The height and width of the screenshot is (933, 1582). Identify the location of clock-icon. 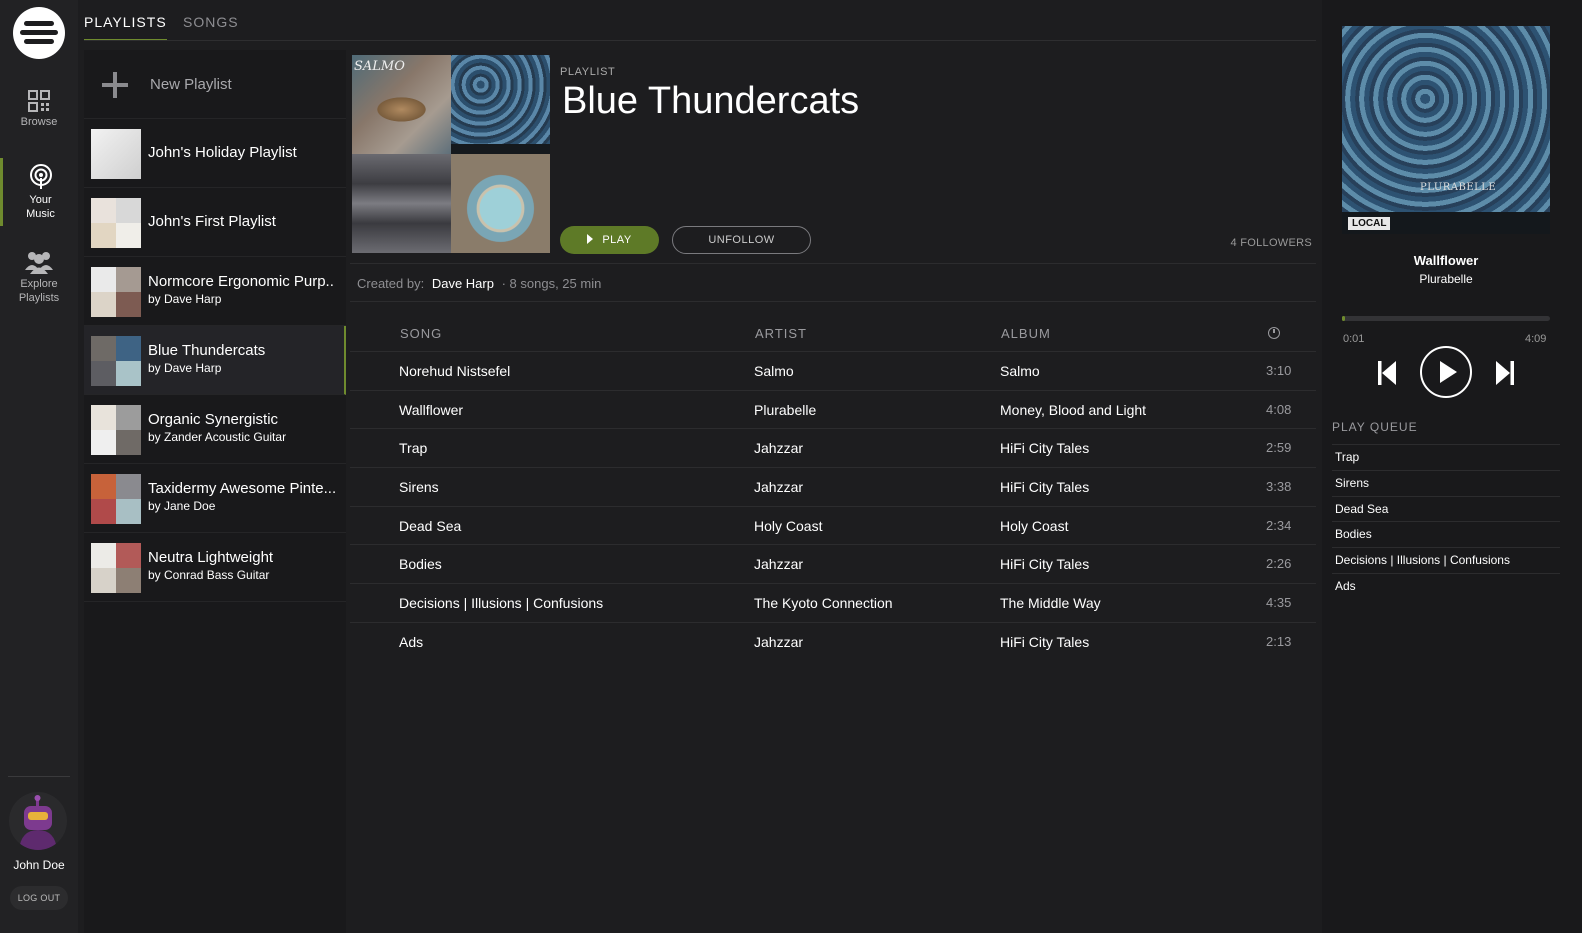
(1274, 333).